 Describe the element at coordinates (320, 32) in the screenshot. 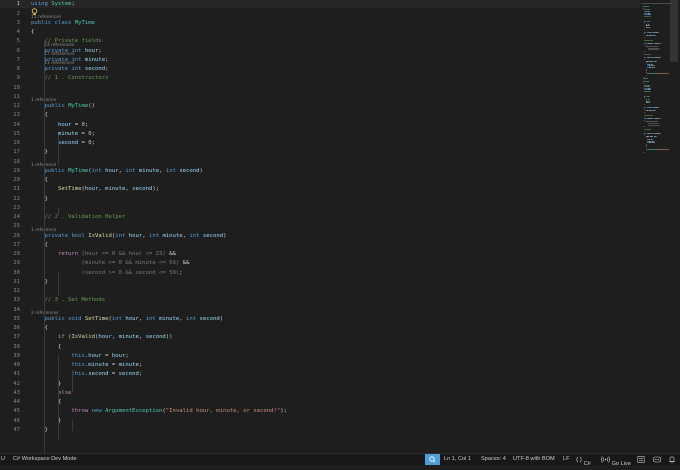

I see `code-line: 4{` at that location.